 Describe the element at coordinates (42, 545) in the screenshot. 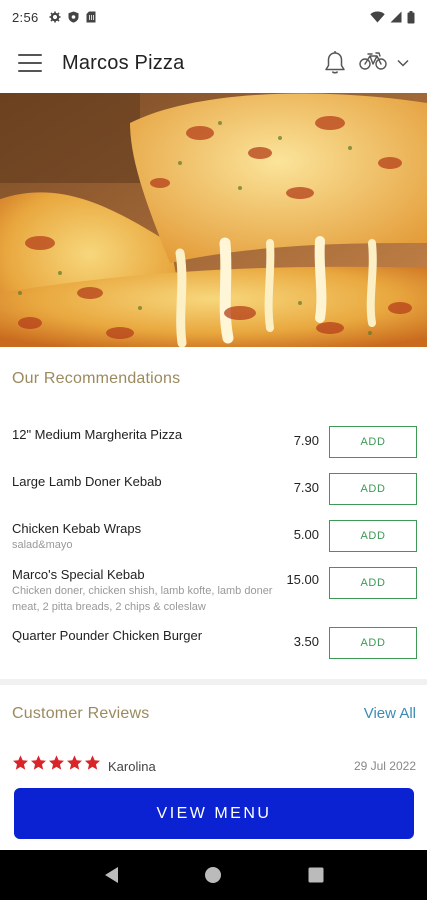

I see `item-description: salad&mayo` at that location.